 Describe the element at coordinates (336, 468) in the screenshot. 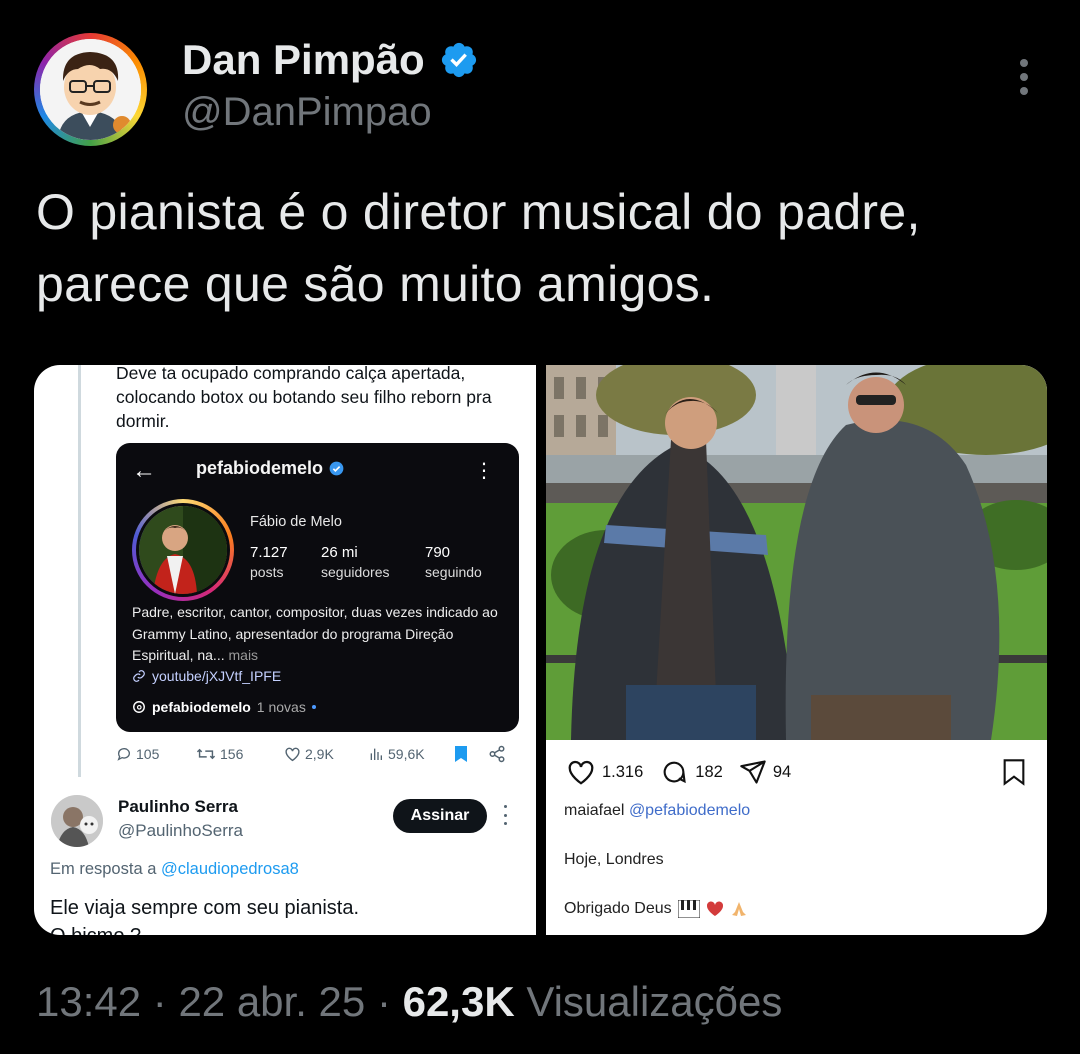

I see `ig-verified-icon` at that location.